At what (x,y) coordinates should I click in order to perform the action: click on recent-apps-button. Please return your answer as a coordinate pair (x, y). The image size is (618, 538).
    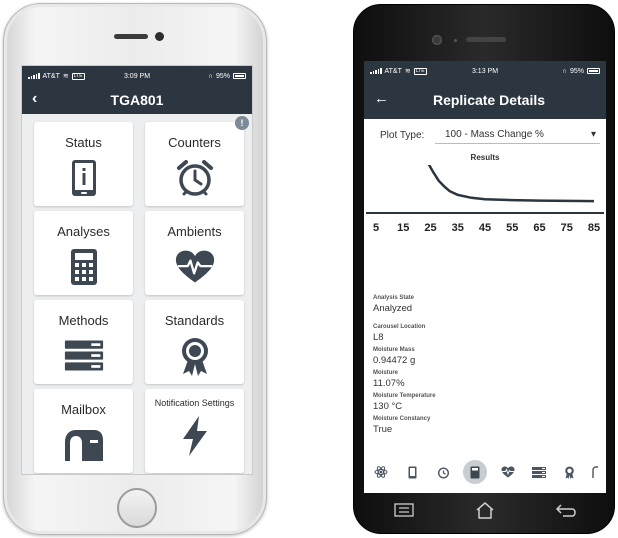
    Looking at the image, I should click on (404, 510).